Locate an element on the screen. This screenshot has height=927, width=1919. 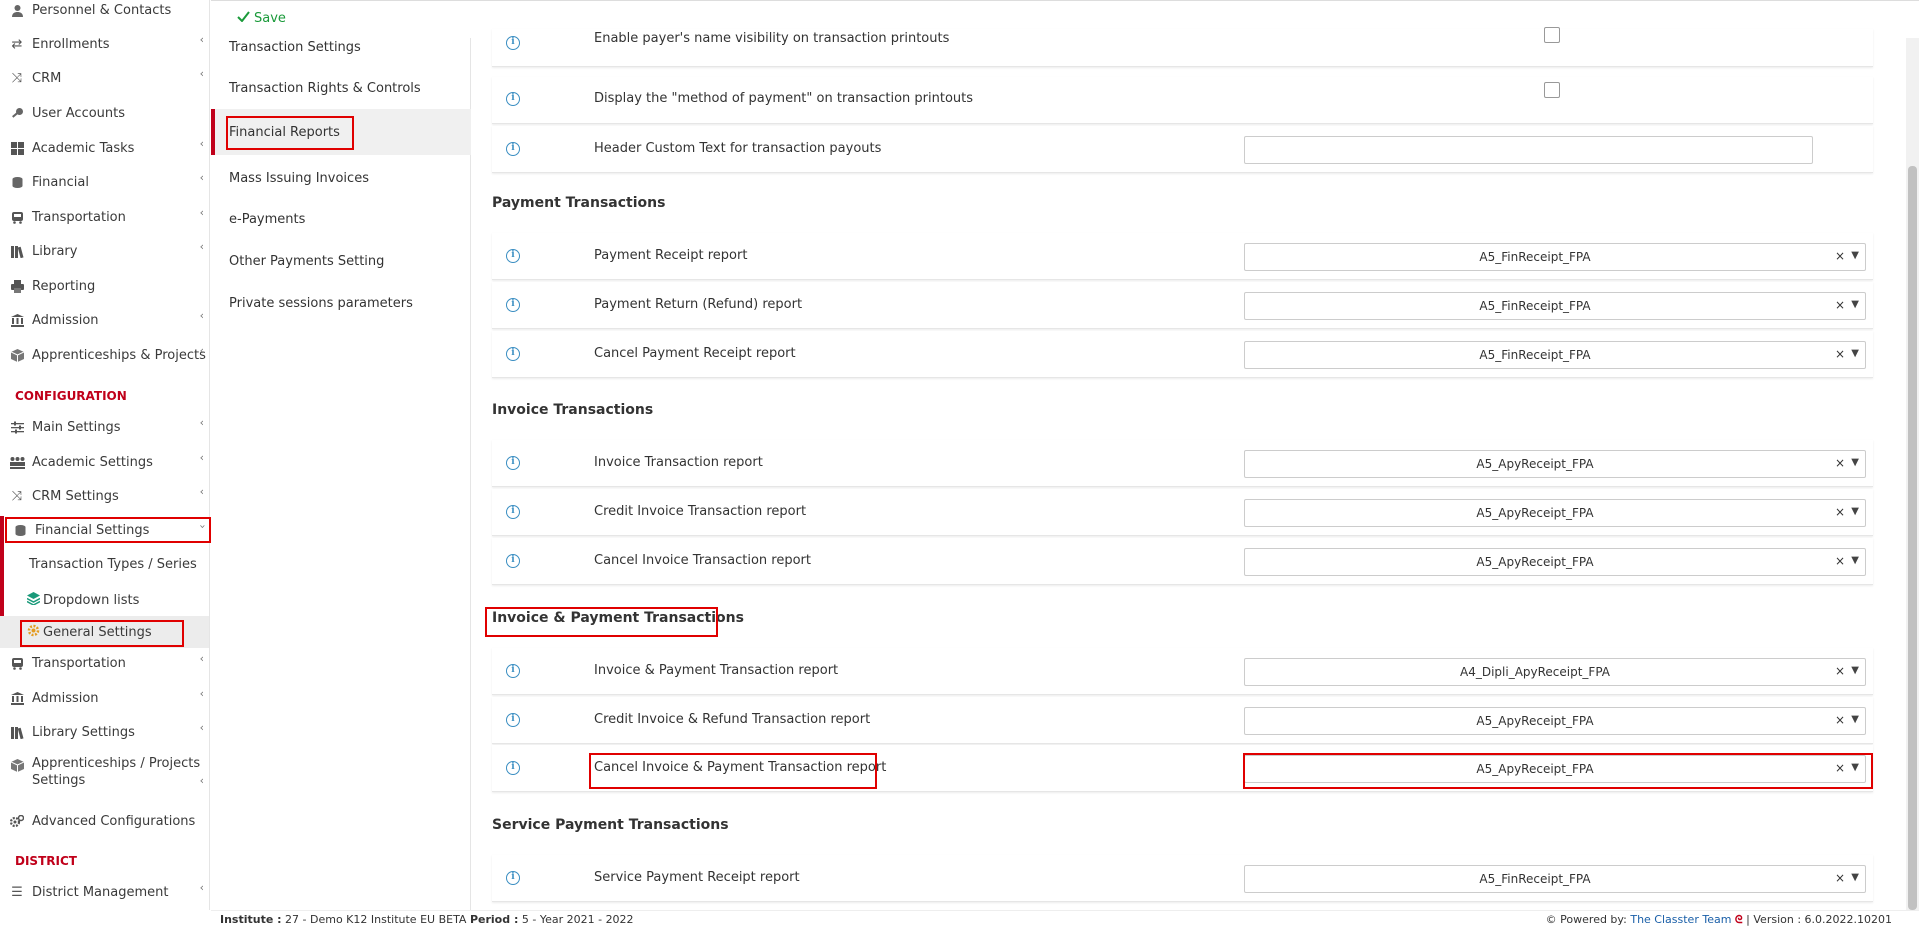
sidebar-item-reporting: Reporting is located at coordinates (104, 286).